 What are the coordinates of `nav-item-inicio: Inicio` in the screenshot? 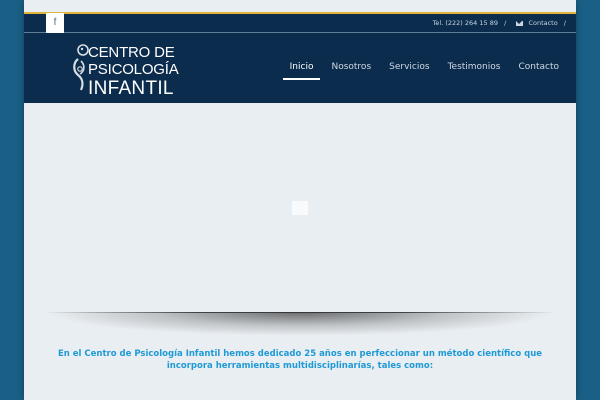 It's located at (302, 70).